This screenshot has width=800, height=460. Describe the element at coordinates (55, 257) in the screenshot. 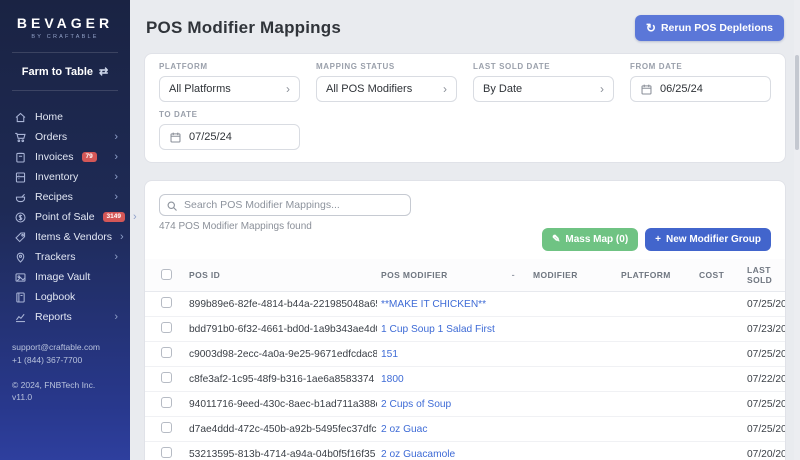

I see `sidebar-item-label: Trackers` at that location.